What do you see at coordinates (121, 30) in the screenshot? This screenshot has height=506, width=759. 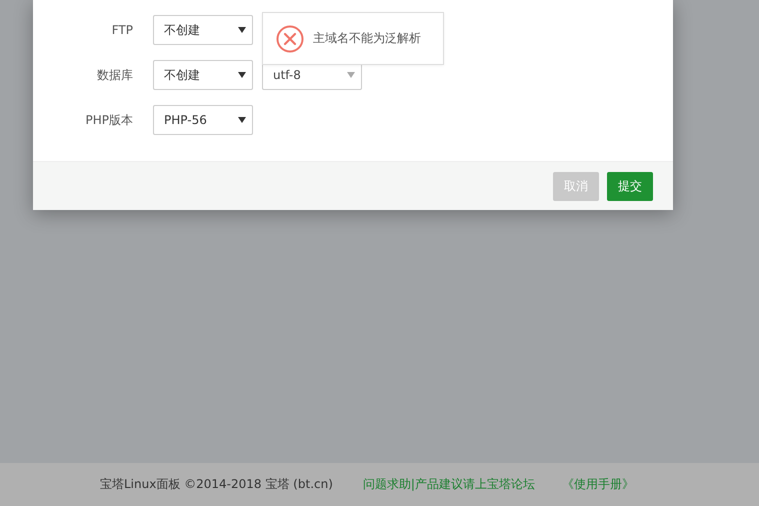 I see `field-label: FTP` at bounding box center [121, 30].